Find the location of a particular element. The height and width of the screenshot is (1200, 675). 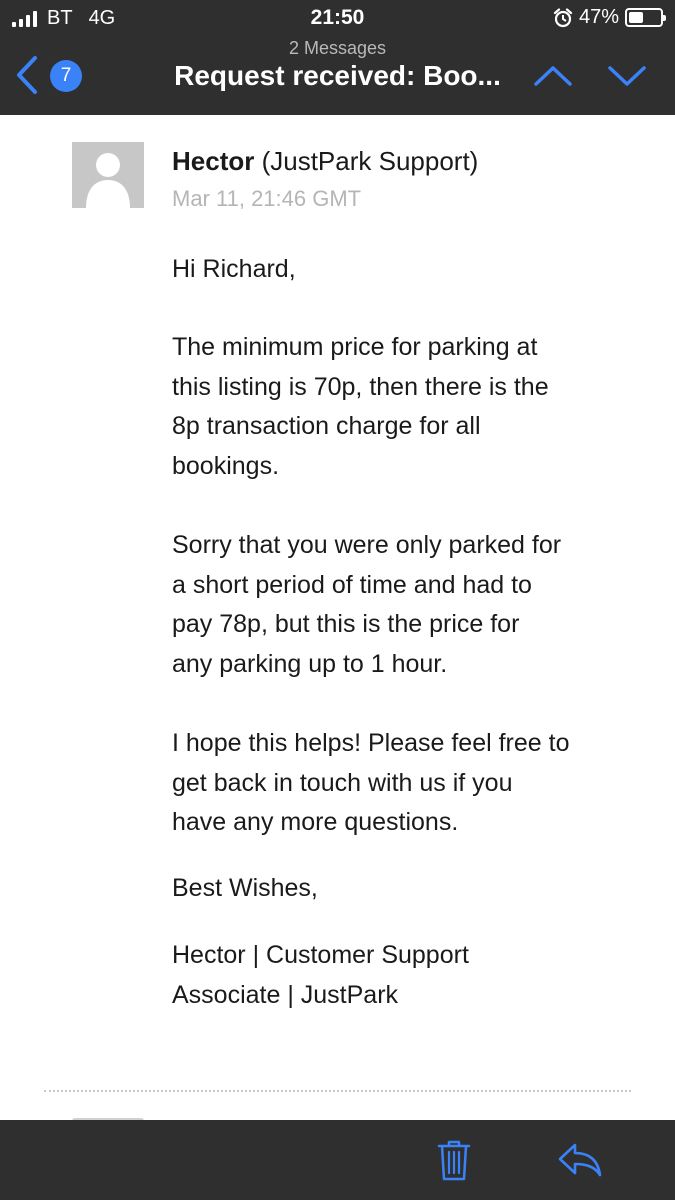

body-line: I hope this helps! Please feel free to is located at coordinates (371, 743).